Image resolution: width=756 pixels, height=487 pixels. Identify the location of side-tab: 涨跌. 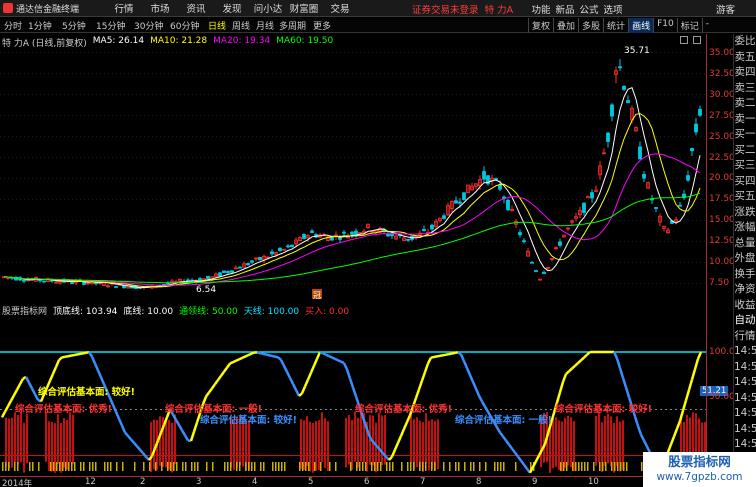
(745, 213).